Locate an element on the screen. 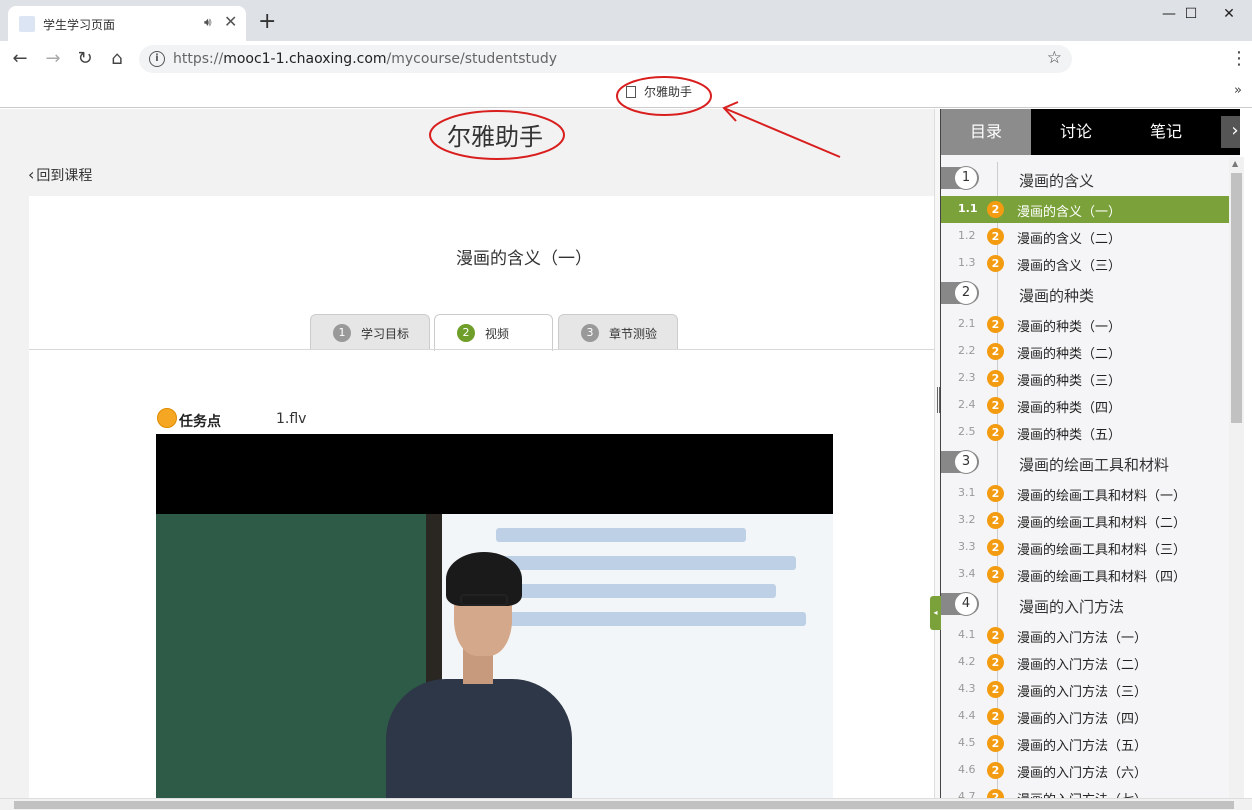  horizontal-scrollbar is located at coordinates (626, 804).